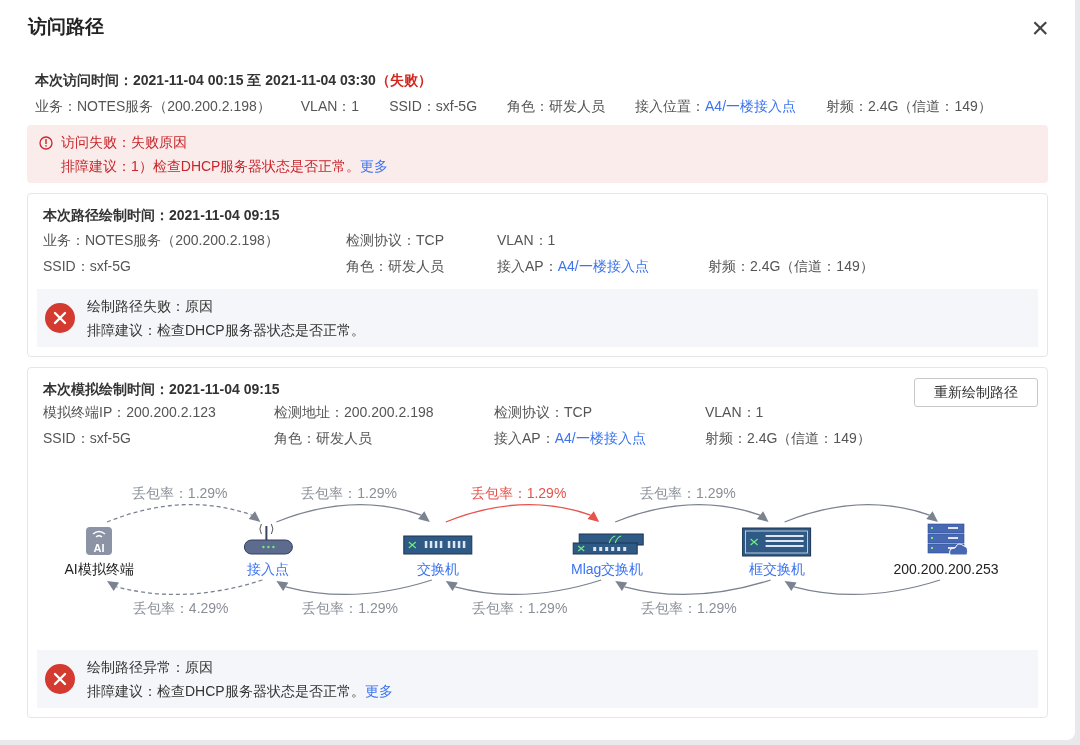 Image resolution: width=1080 pixels, height=745 pixels. What do you see at coordinates (161, 215) in the screenshot?
I see `card-title: 本次路径绘制时间：2021-11-04 09:15` at bounding box center [161, 215].